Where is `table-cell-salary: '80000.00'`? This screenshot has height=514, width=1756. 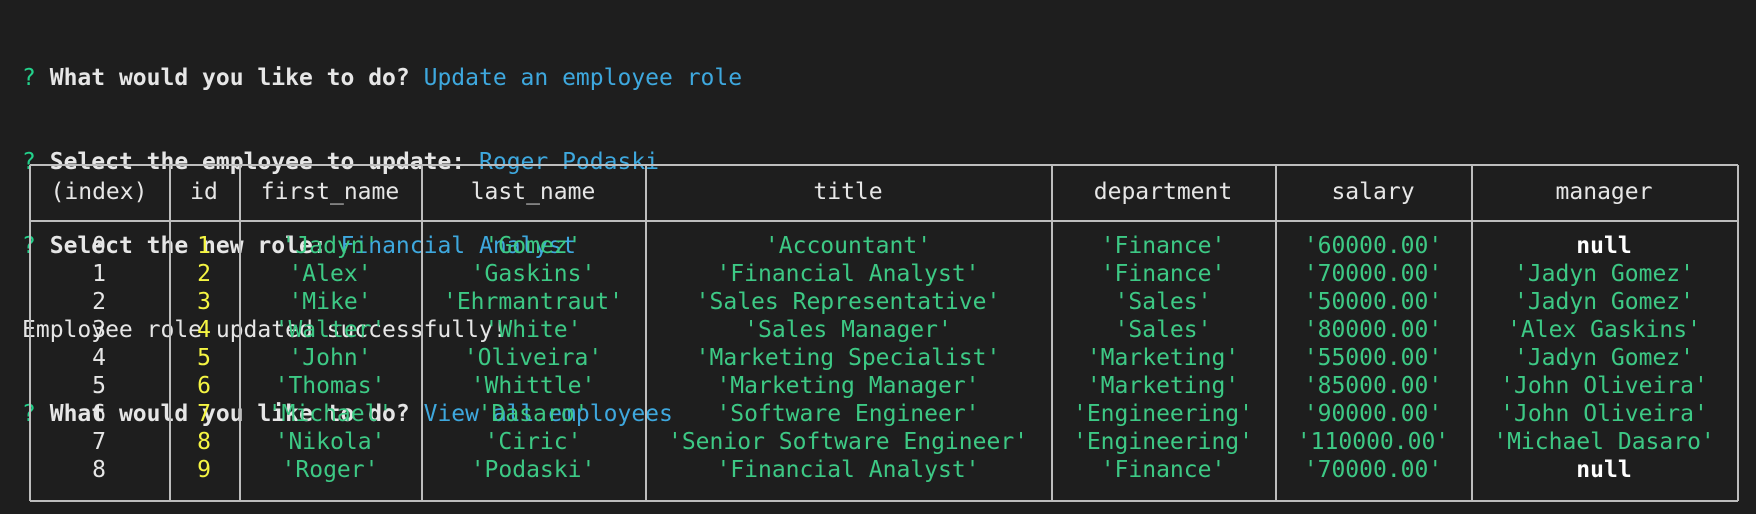
table-cell-salary: '80000.00' is located at coordinates (1373, 330).